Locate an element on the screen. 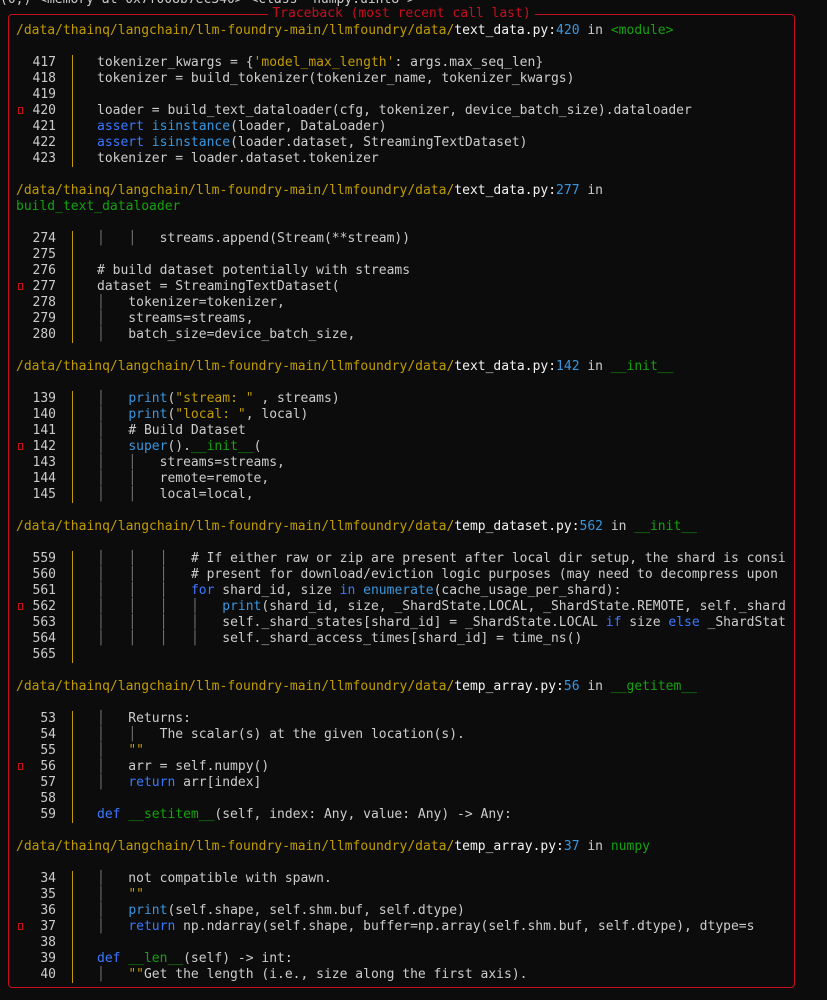  code-text: │ return arr[index] is located at coordinates (179, 782).